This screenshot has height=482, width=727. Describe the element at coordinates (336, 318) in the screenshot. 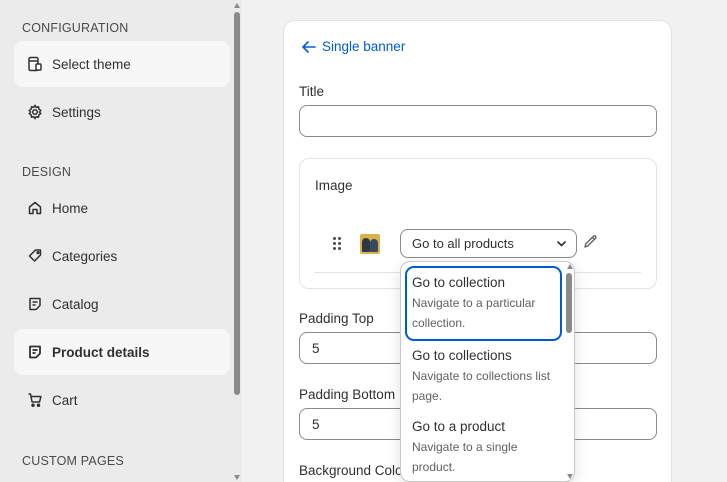

I see `padding-top-label: Padding Top` at that location.